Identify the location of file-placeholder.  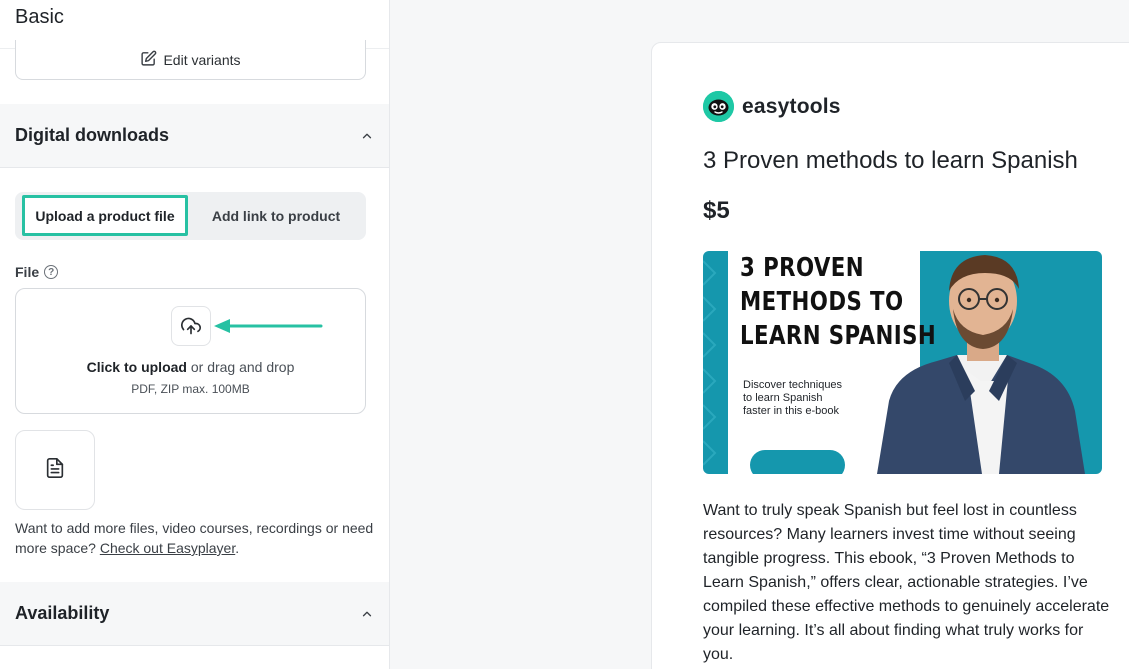
(55, 470).